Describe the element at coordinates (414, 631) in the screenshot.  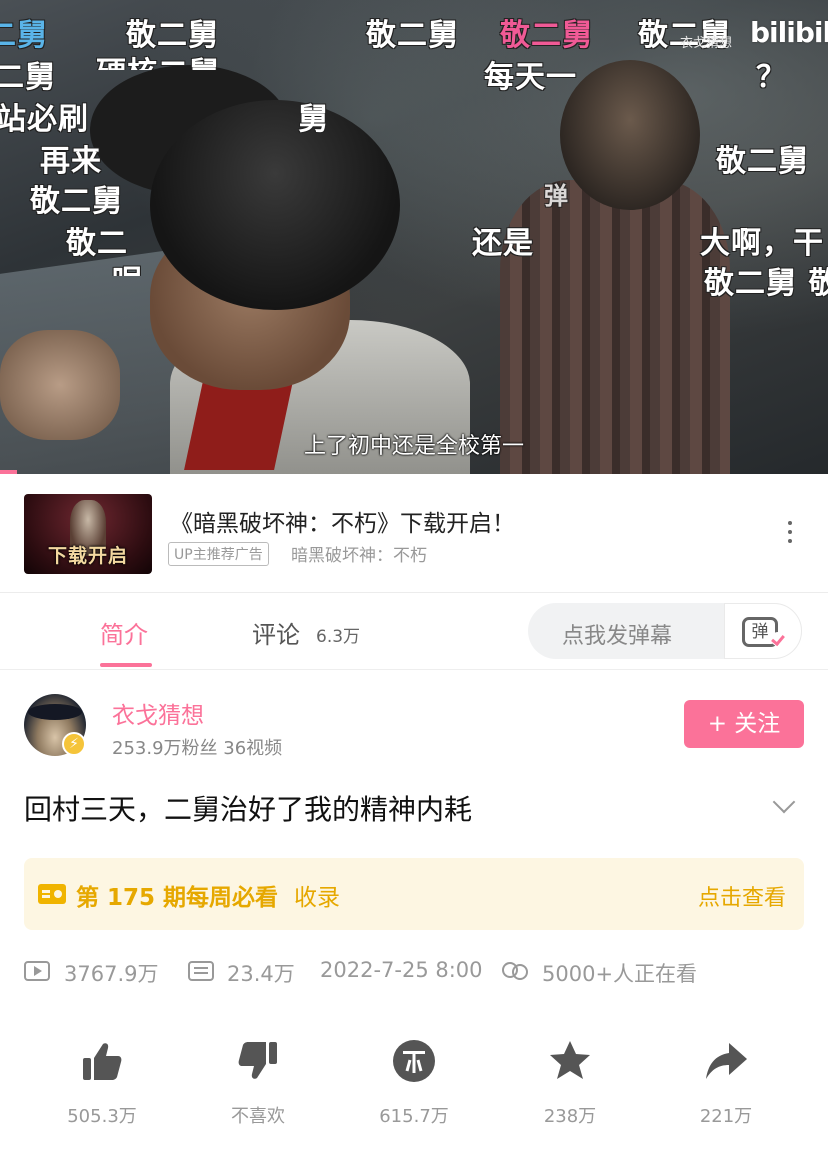
I see `content-tabs: 简介 评论 6.3万 点我发弹幕 弹` at that location.